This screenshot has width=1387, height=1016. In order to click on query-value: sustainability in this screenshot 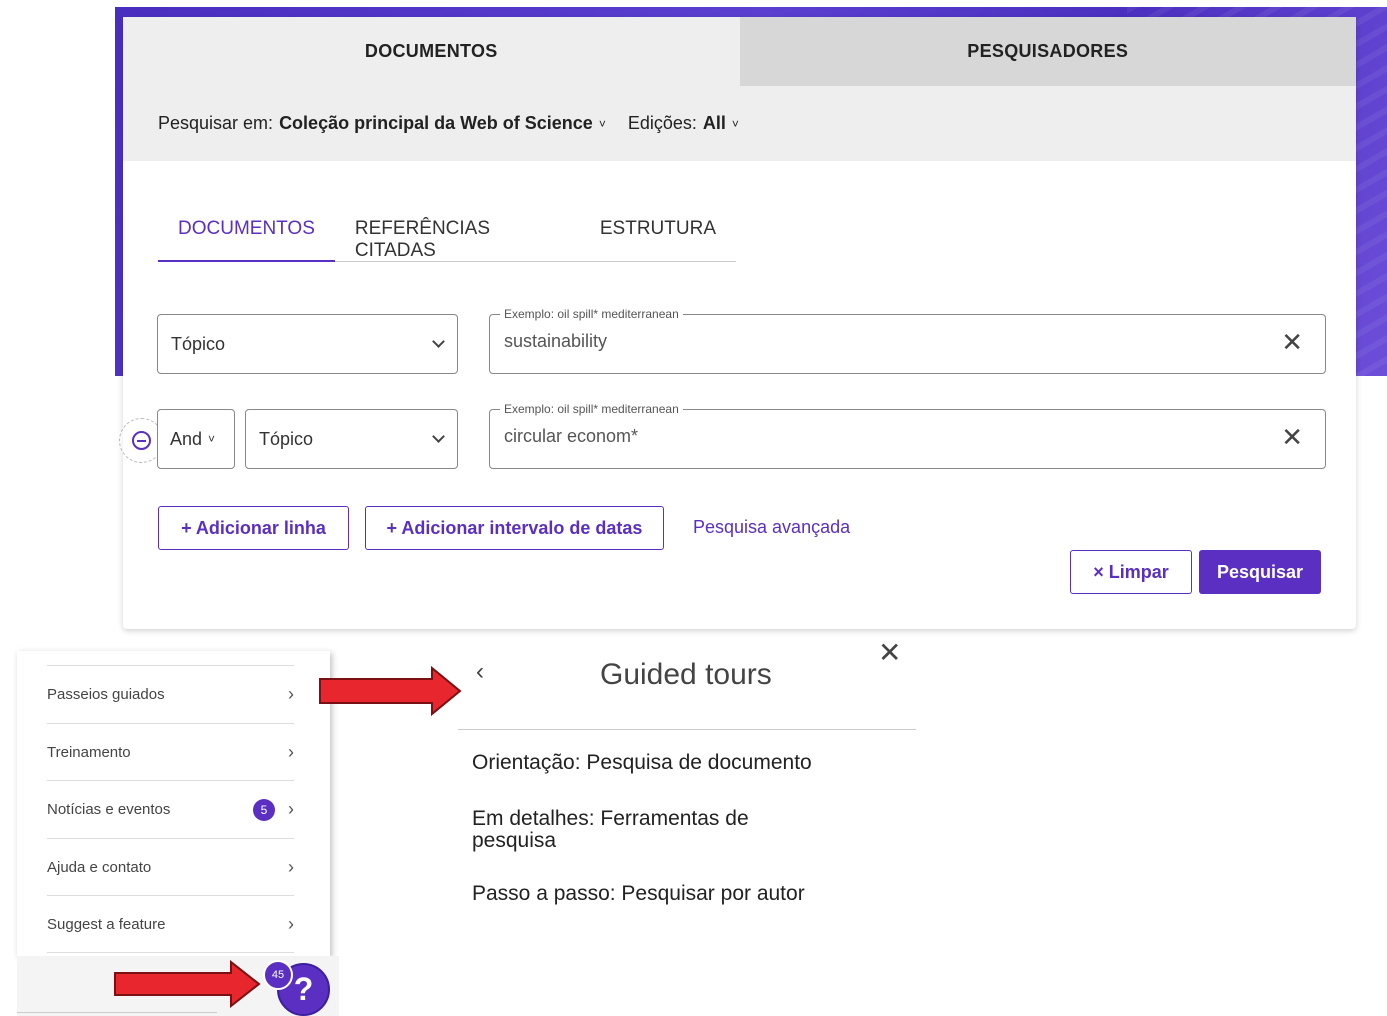, I will do `click(556, 341)`.